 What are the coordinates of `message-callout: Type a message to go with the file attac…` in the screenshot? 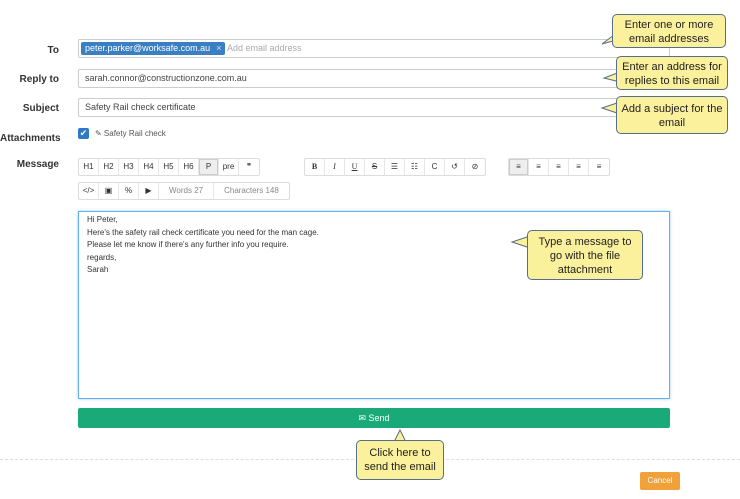 It's located at (585, 255).